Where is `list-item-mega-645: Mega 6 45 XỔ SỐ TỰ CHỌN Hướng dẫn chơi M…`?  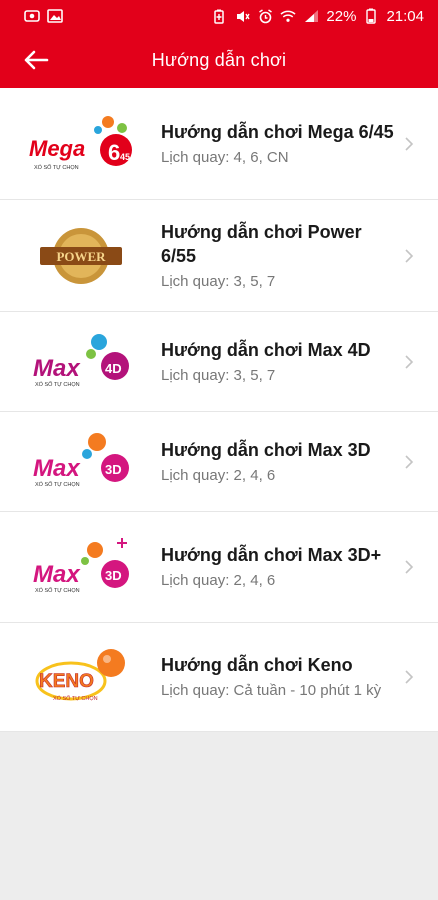
list-item-mega-645: Mega 6 45 XỔ SỐ TỰ CHỌN Hướng dẫn chơi M… is located at coordinates (219, 144).